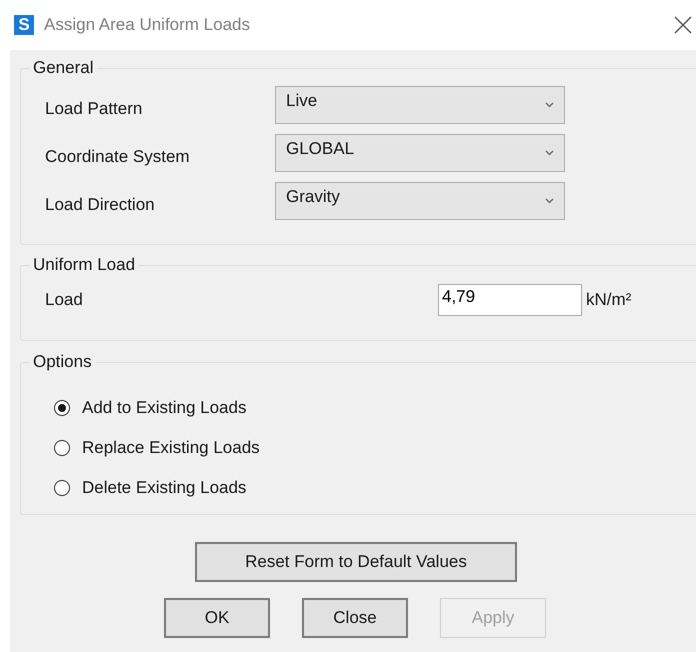 Image resolution: width=696 pixels, height=652 pixels. I want to click on option-label: Add to Existing Loads, so click(164, 408).